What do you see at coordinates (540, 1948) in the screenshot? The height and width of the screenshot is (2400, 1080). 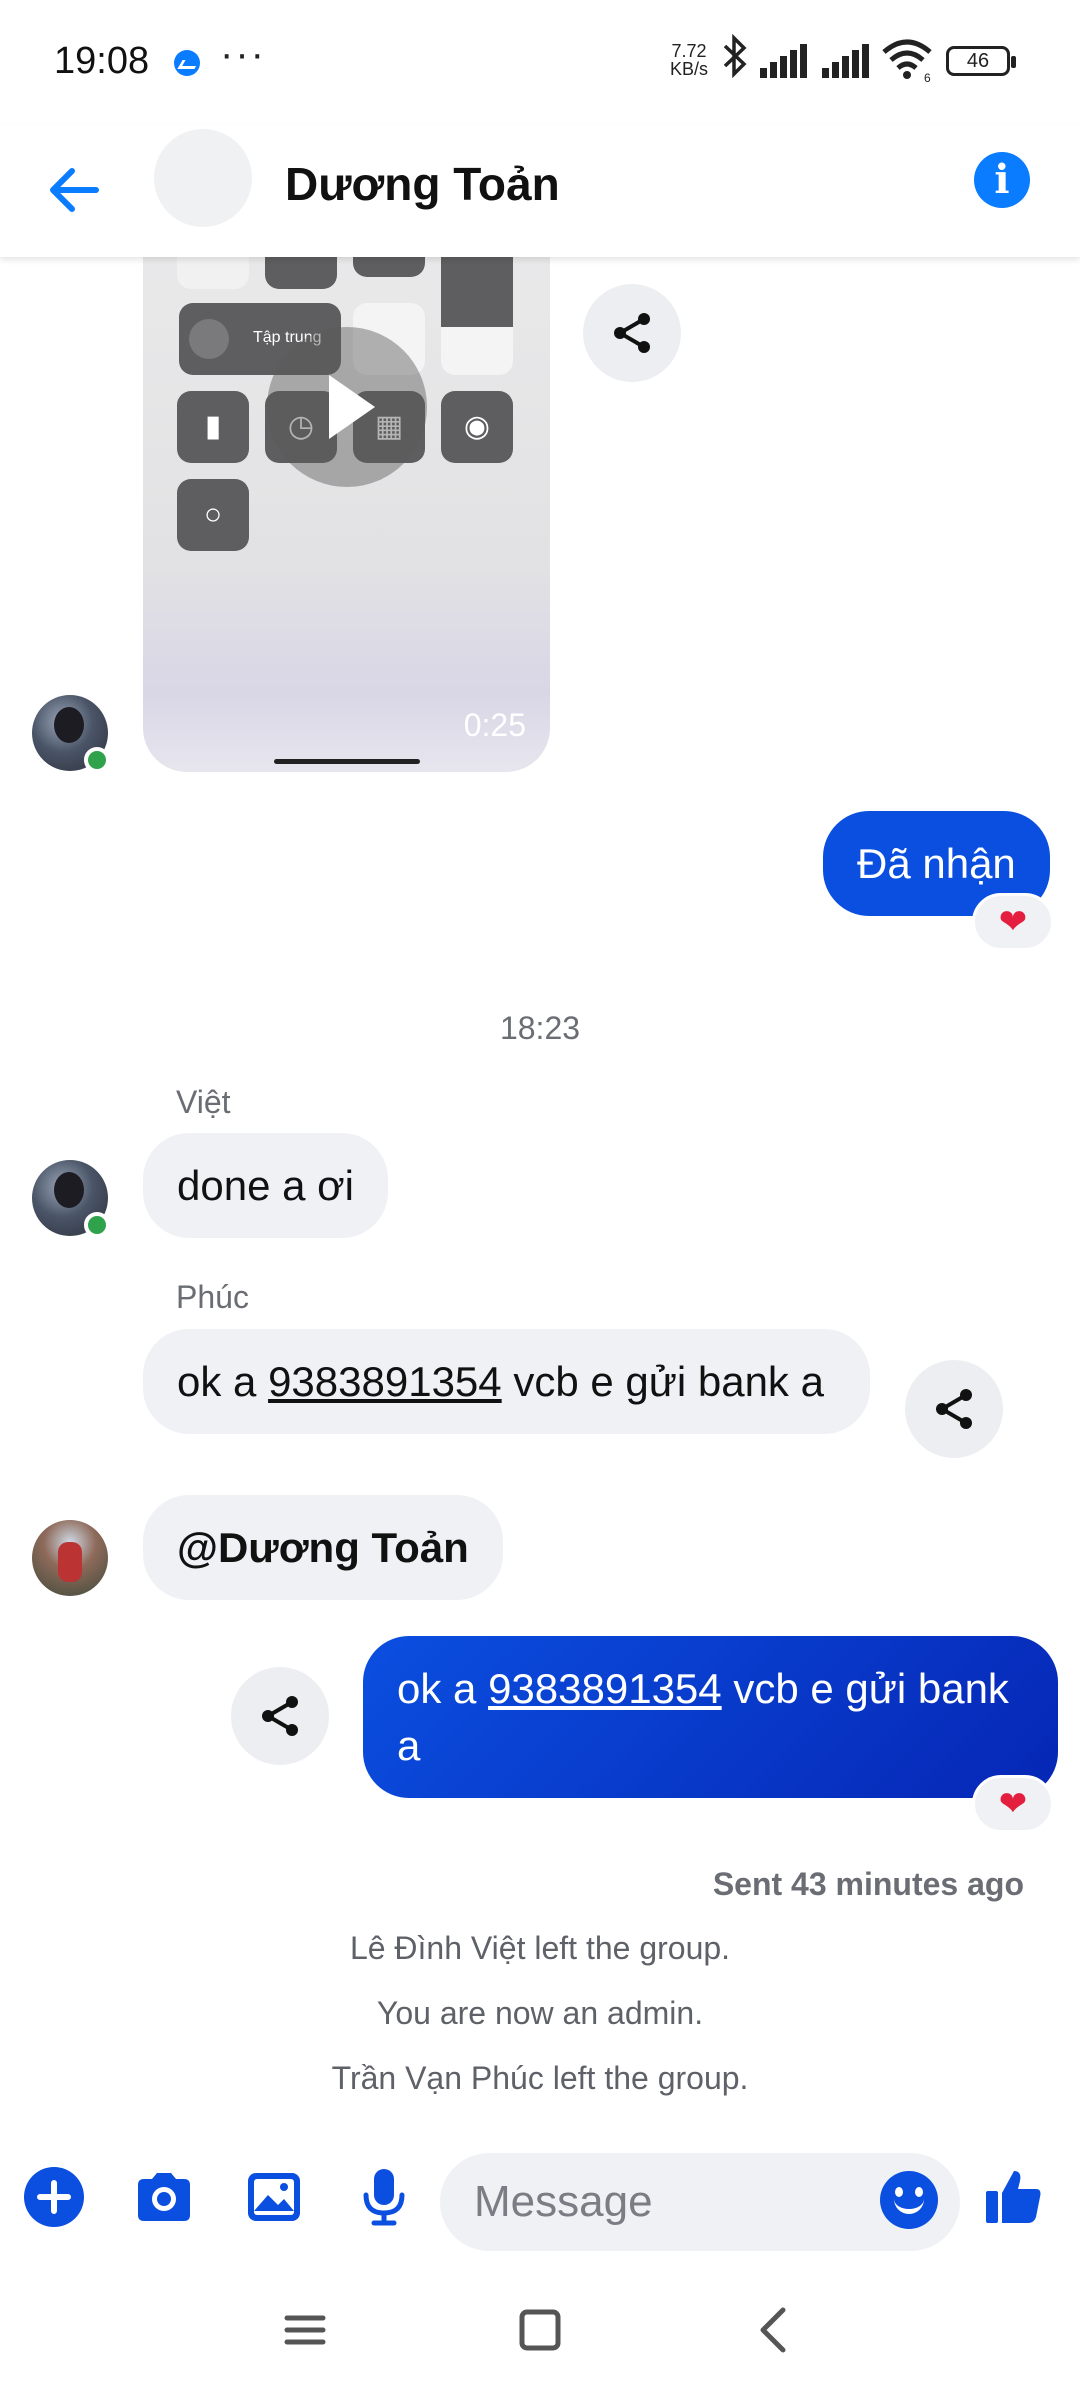 I see `system-message: Lê Đình Việt left the group.` at bounding box center [540, 1948].